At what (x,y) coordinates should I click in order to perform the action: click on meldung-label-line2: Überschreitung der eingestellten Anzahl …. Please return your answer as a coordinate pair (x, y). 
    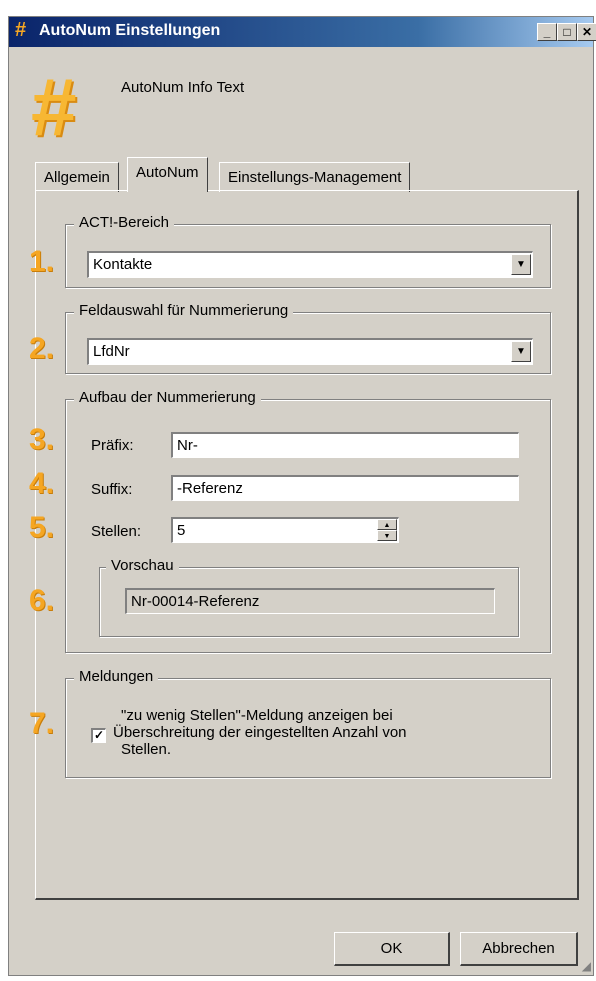
    Looking at the image, I should click on (260, 732).